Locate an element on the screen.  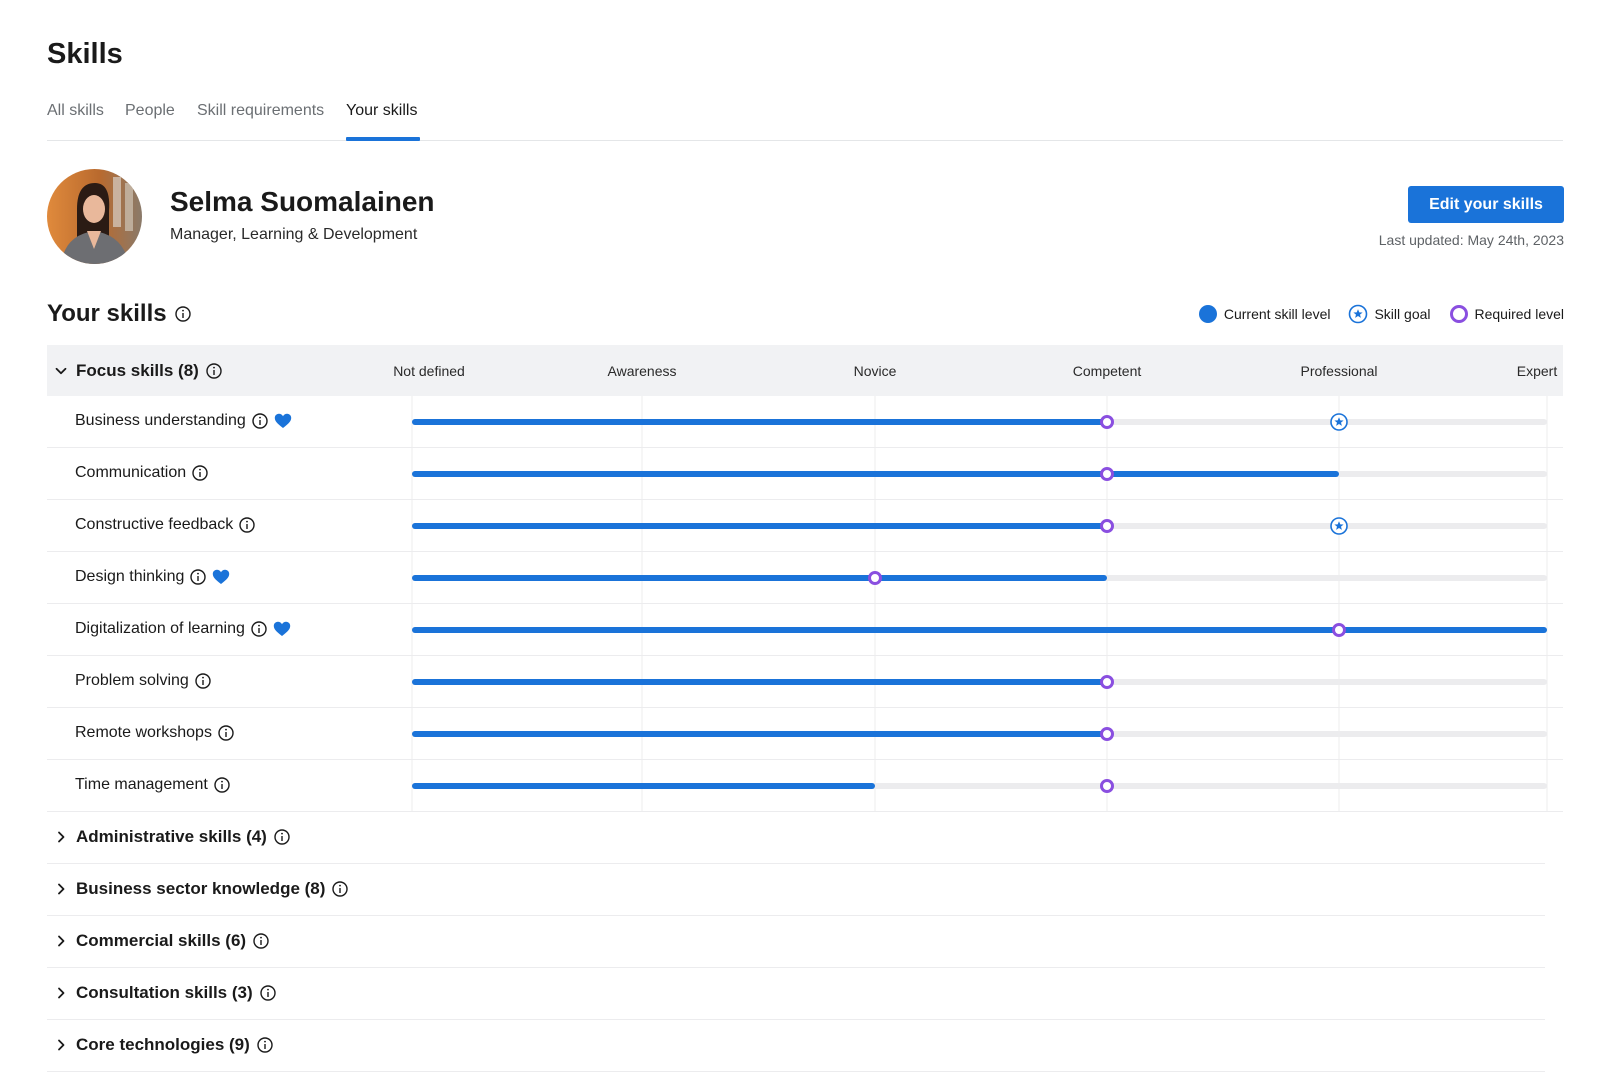
legend-item-current: Current skill level is located at coordinates (1264, 314).